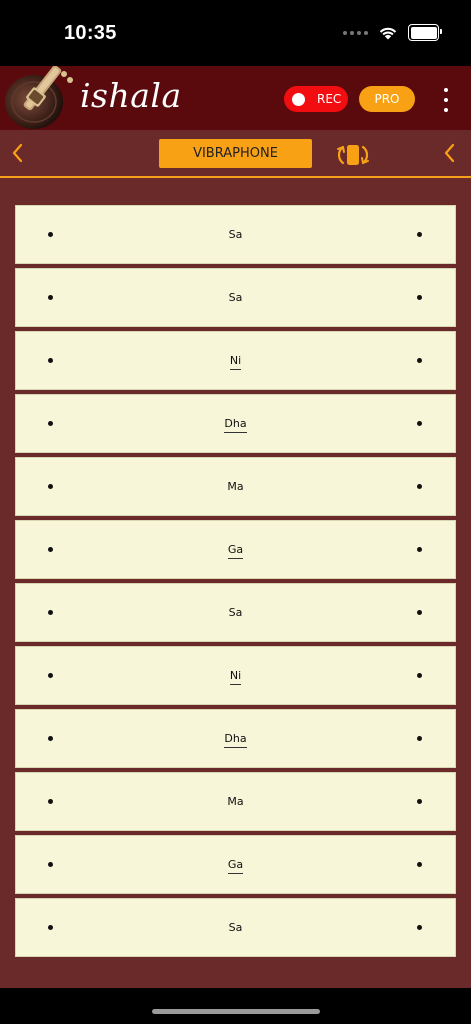 The image size is (471, 1024). I want to click on home-indicator, so click(236, 1011).